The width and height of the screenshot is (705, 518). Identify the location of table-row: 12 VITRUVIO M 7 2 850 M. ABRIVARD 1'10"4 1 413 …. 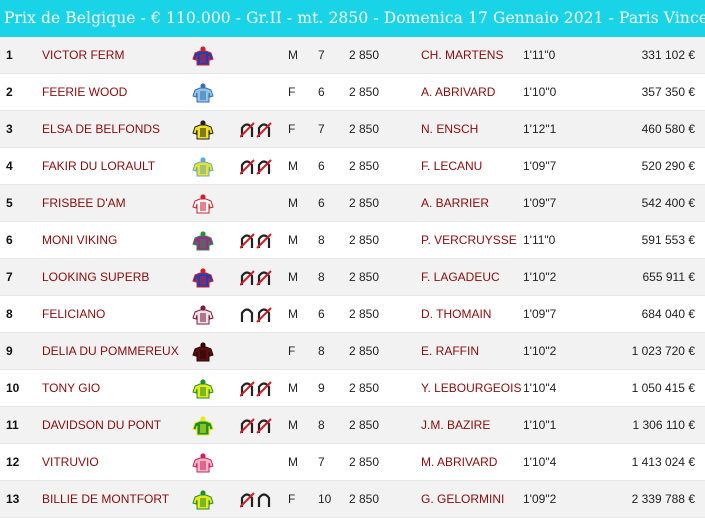
(352, 462).